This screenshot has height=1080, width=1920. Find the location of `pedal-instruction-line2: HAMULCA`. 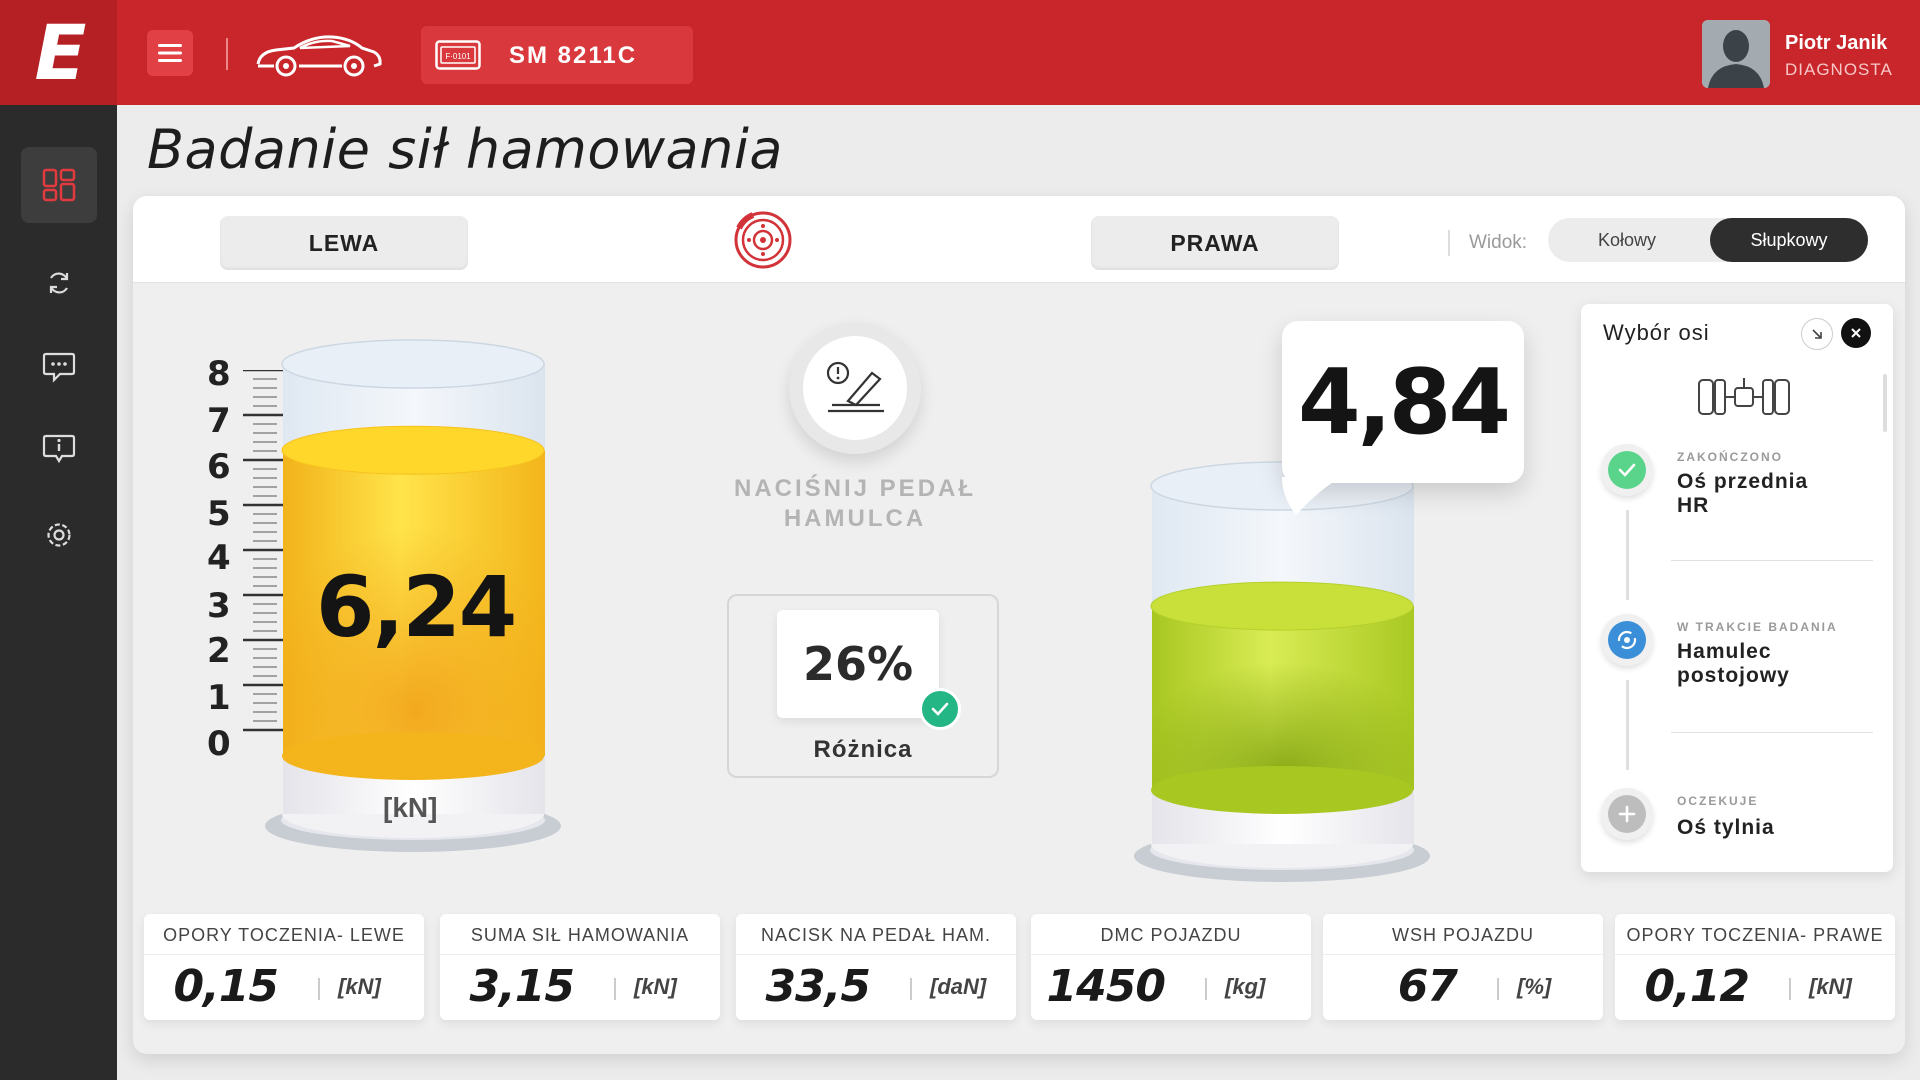

pedal-instruction-line2: HAMULCA is located at coordinates (855, 518).